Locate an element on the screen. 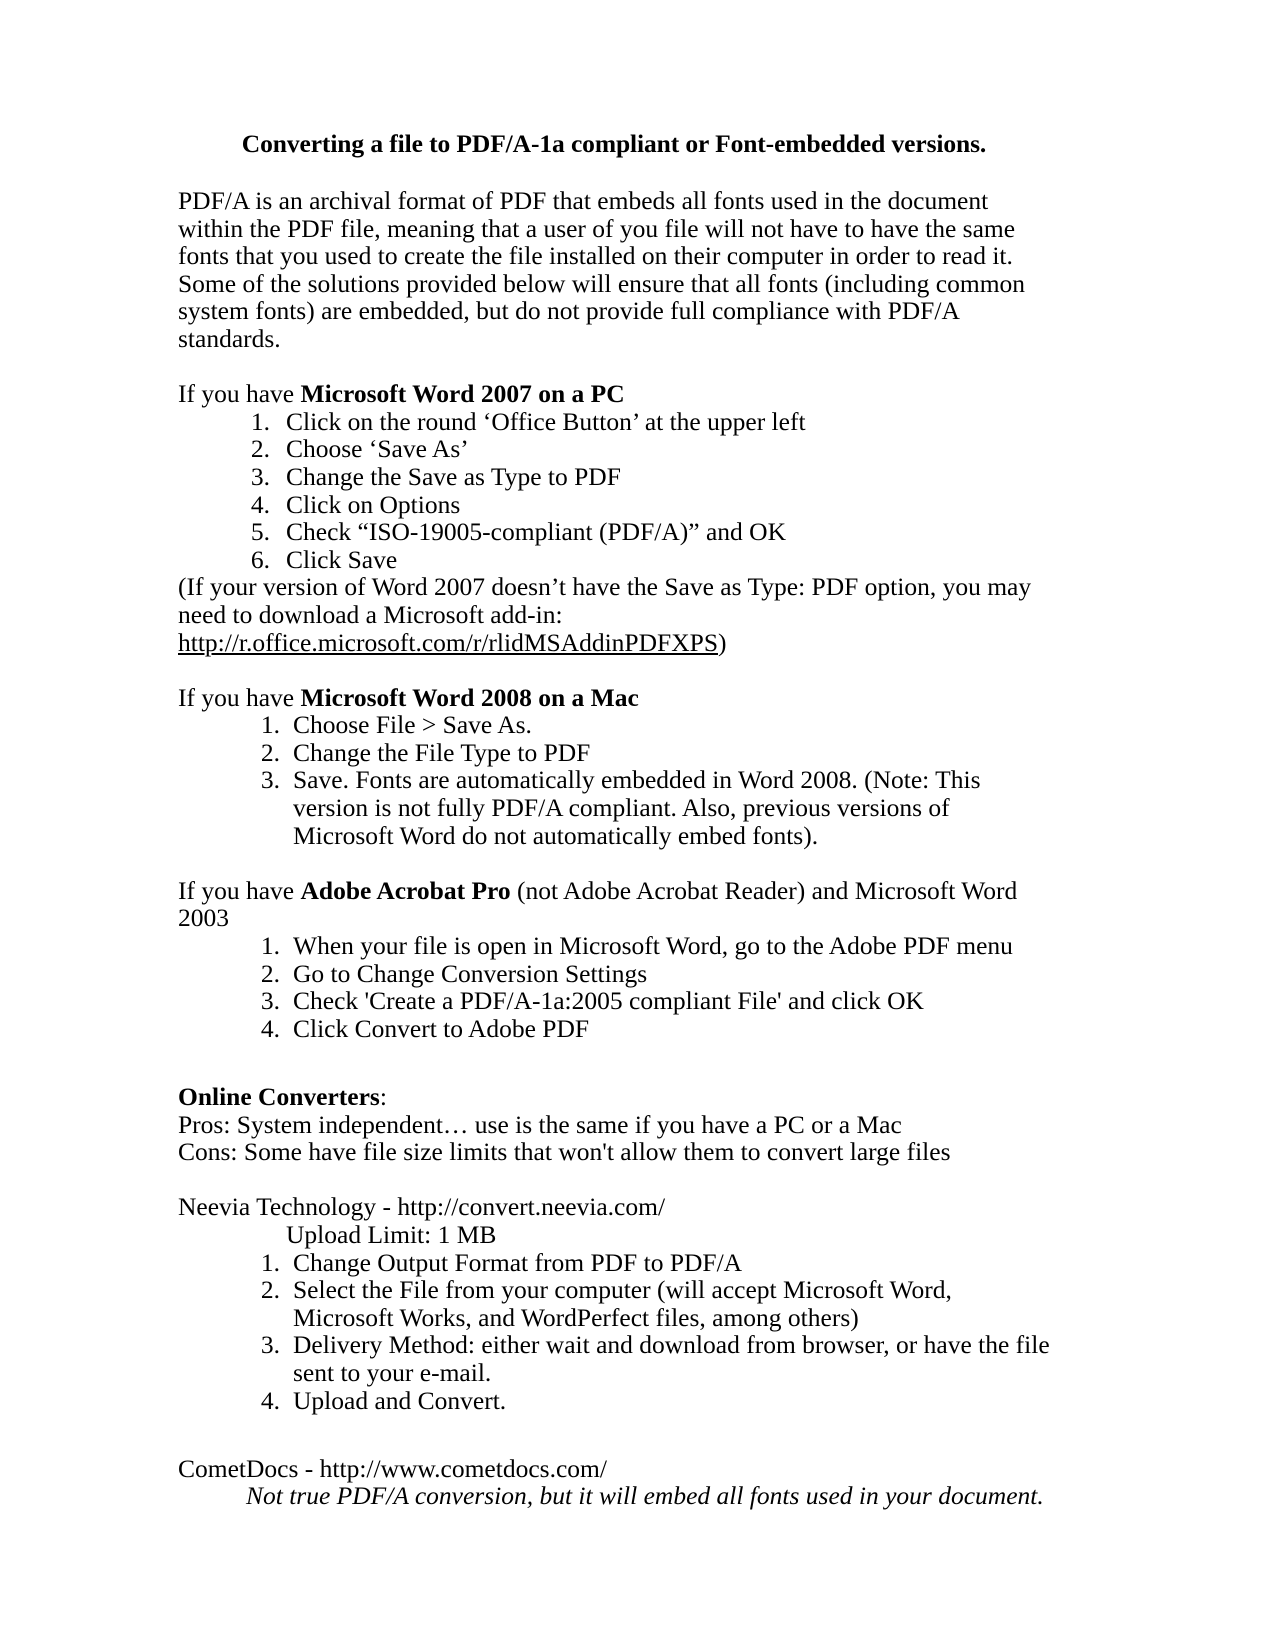 The height and width of the screenshot is (1650, 1275). section-heading-word2008: If you have Microsoft Word 2008 on a Mac is located at coordinates (614, 697).